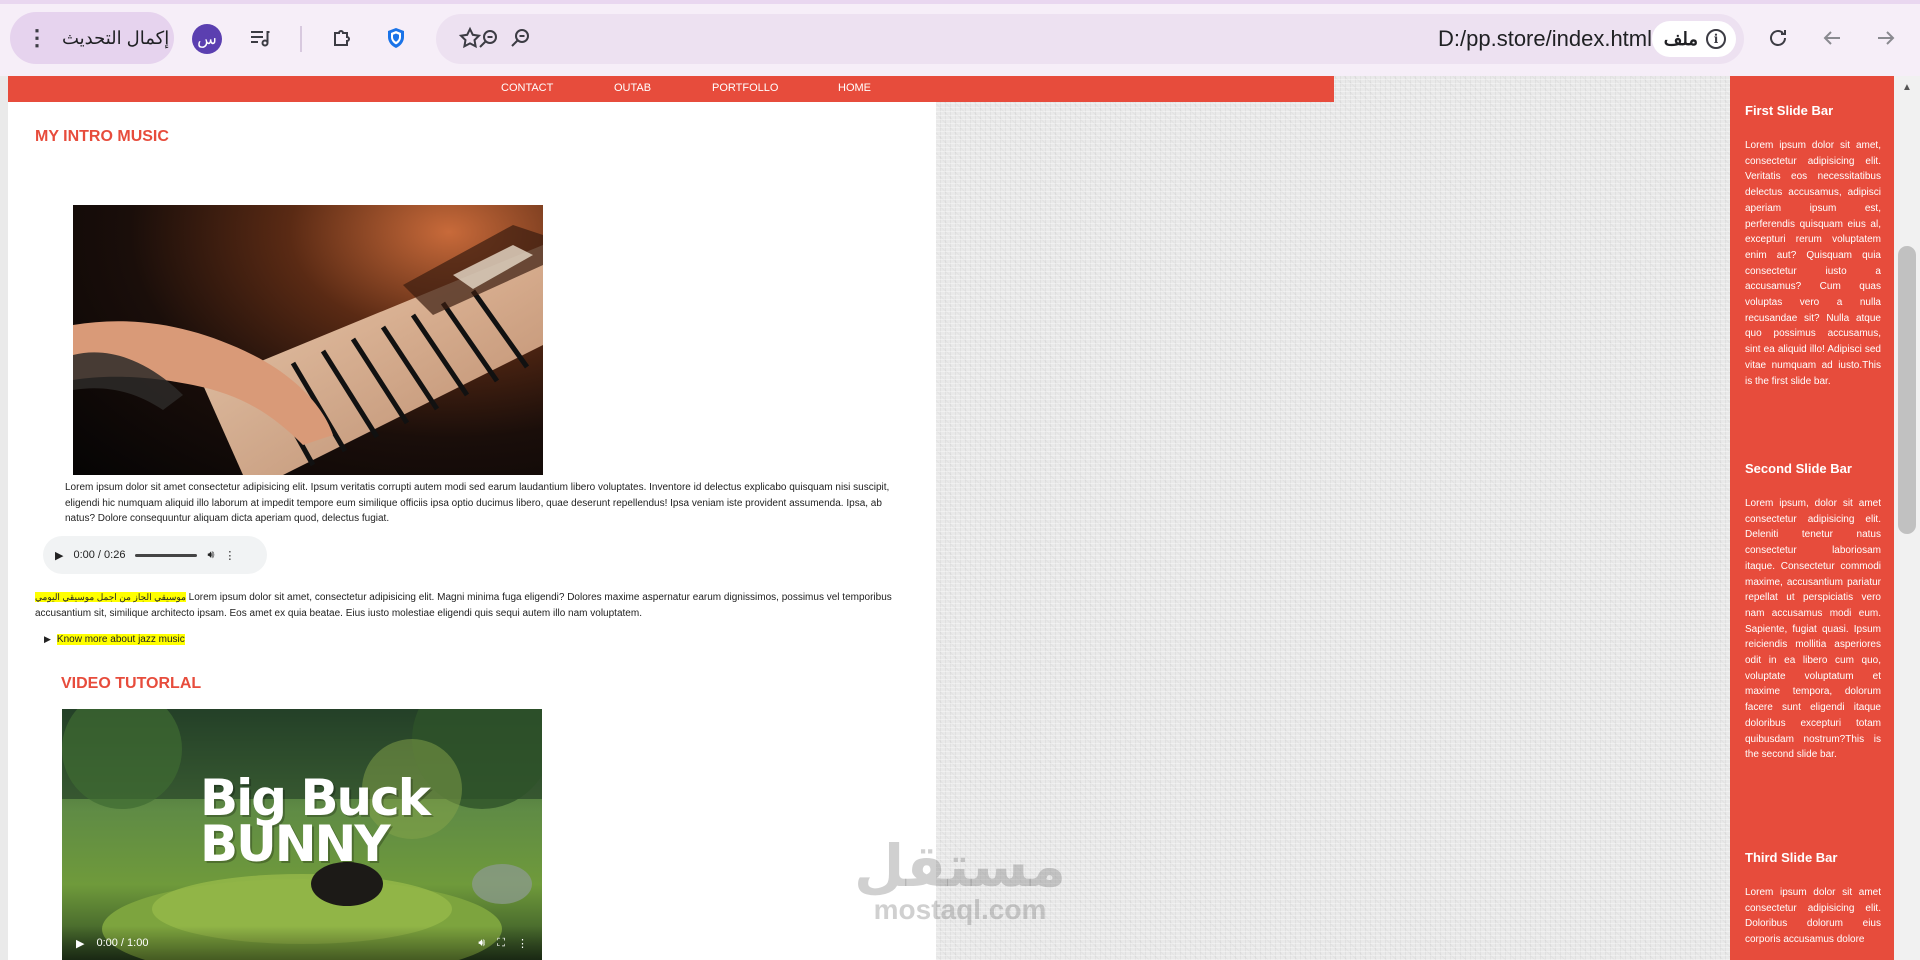  Describe the element at coordinates (116, 37) in the screenshot. I see `update-label: إكمال التحديث` at that location.